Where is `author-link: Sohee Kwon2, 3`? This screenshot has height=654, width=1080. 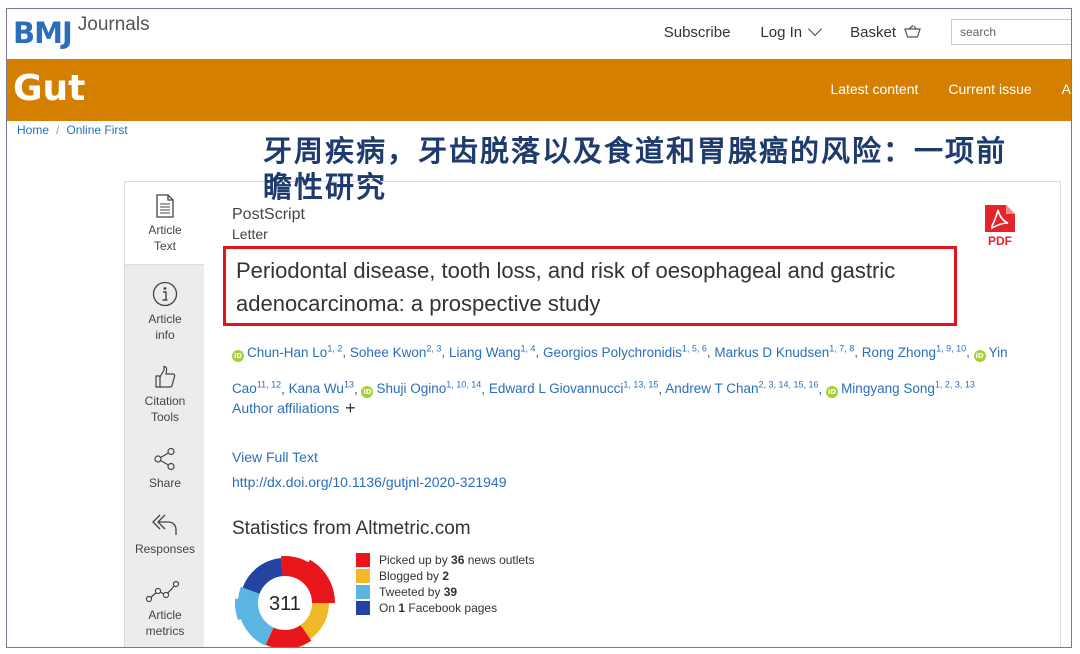 author-link: Sohee Kwon2, 3 is located at coordinates (395, 351).